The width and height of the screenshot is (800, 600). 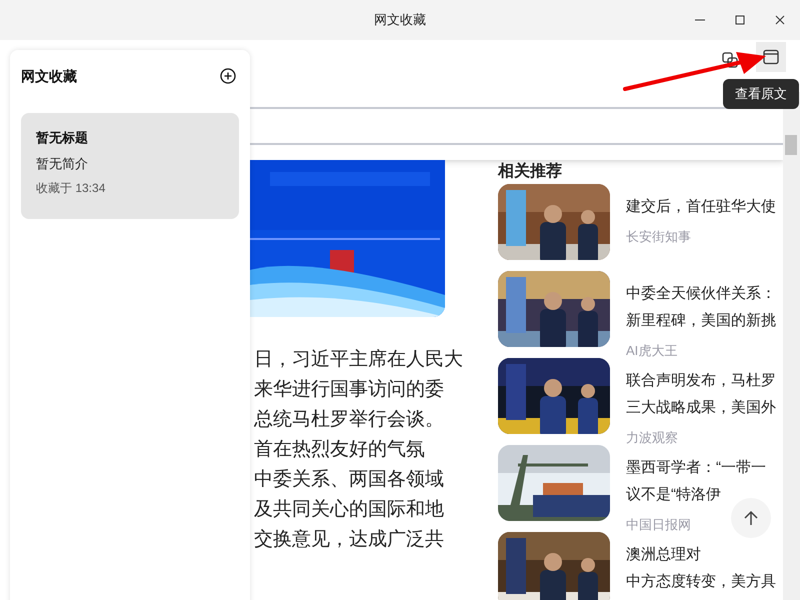 What do you see at coordinates (340, 450) in the screenshot?
I see `article-text-line: 首在热烈友好的气氛` at bounding box center [340, 450].